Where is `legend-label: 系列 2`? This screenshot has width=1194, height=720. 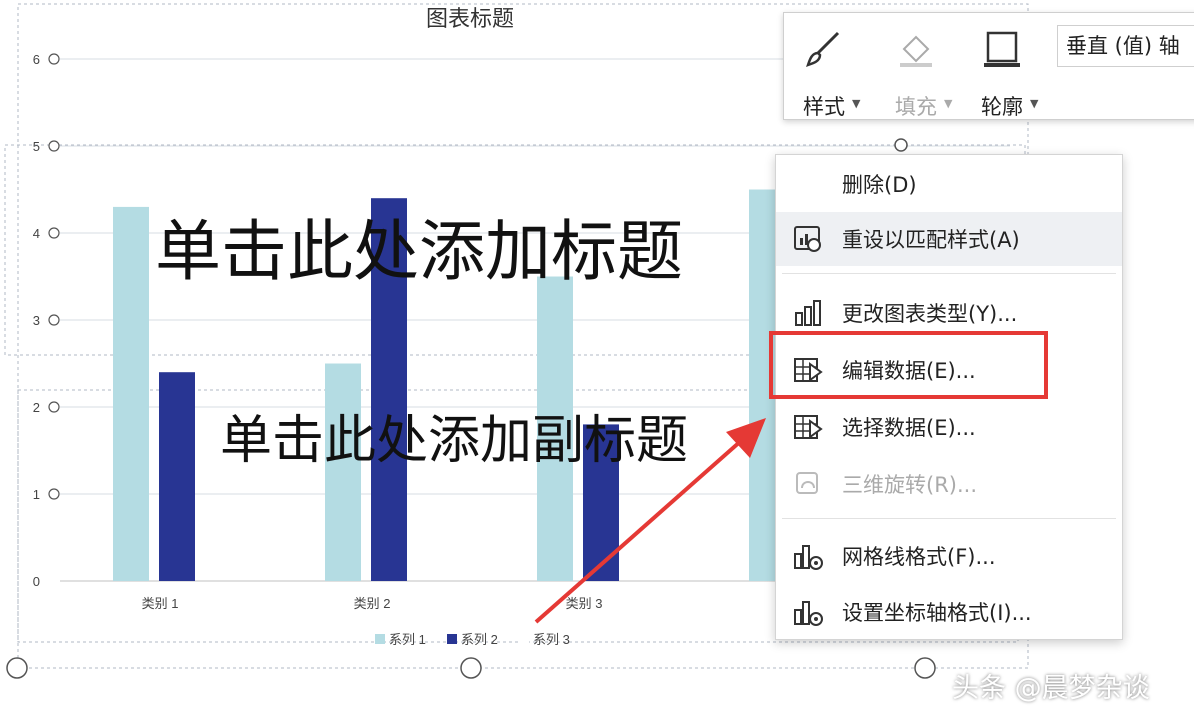
legend-label: 系列 2 is located at coordinates (479, 639).